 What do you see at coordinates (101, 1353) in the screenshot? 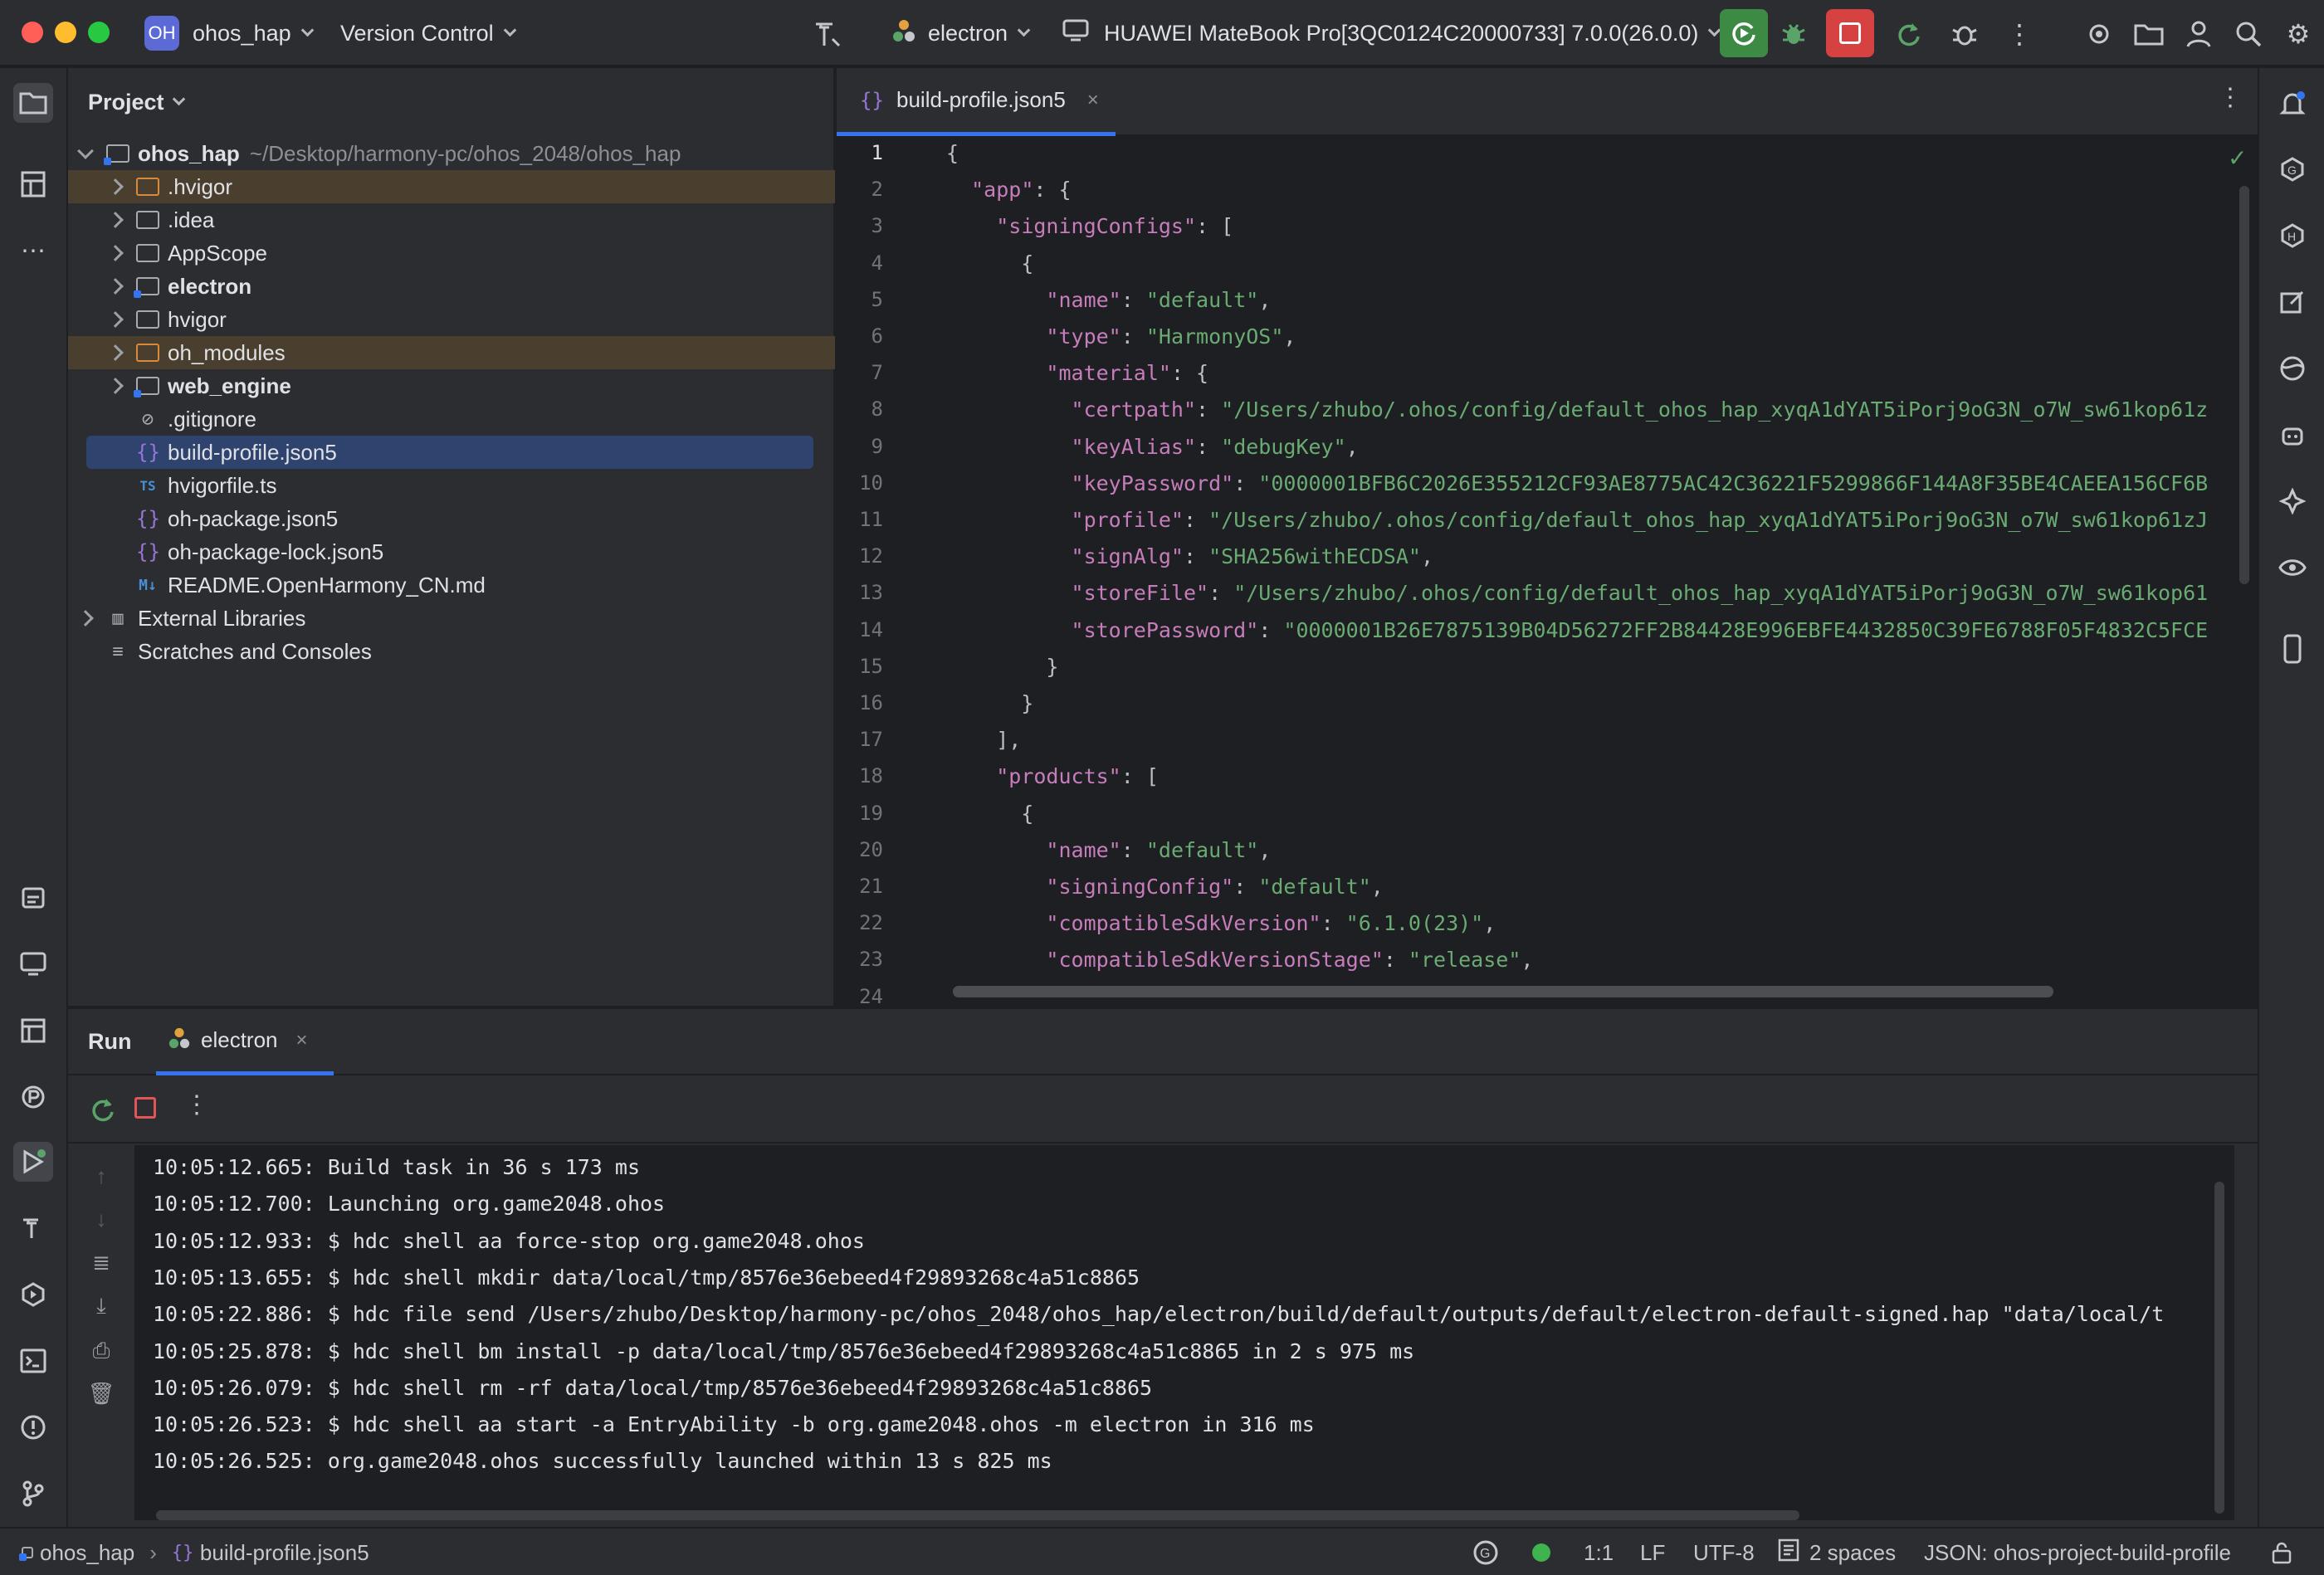
I see `print-icon: ⎙` at bounding box center [101, 1353].